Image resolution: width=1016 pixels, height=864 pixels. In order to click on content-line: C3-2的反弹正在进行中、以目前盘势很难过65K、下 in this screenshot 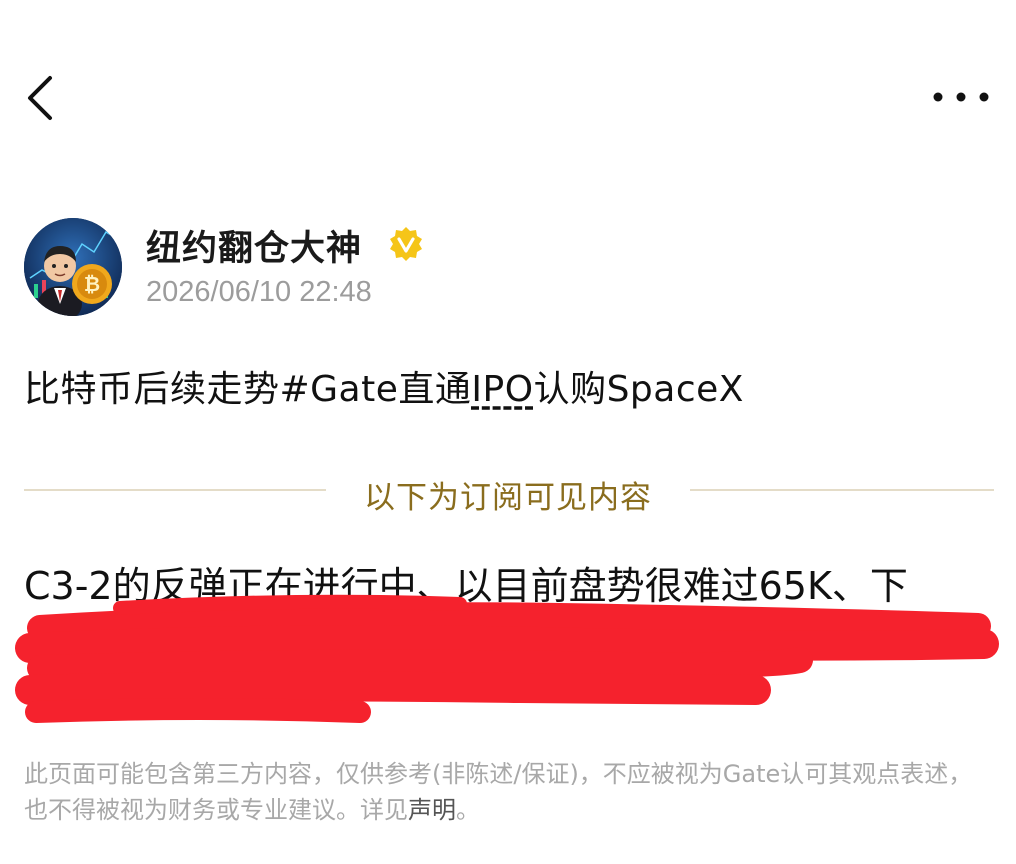, I will do `click(466, 586)`.